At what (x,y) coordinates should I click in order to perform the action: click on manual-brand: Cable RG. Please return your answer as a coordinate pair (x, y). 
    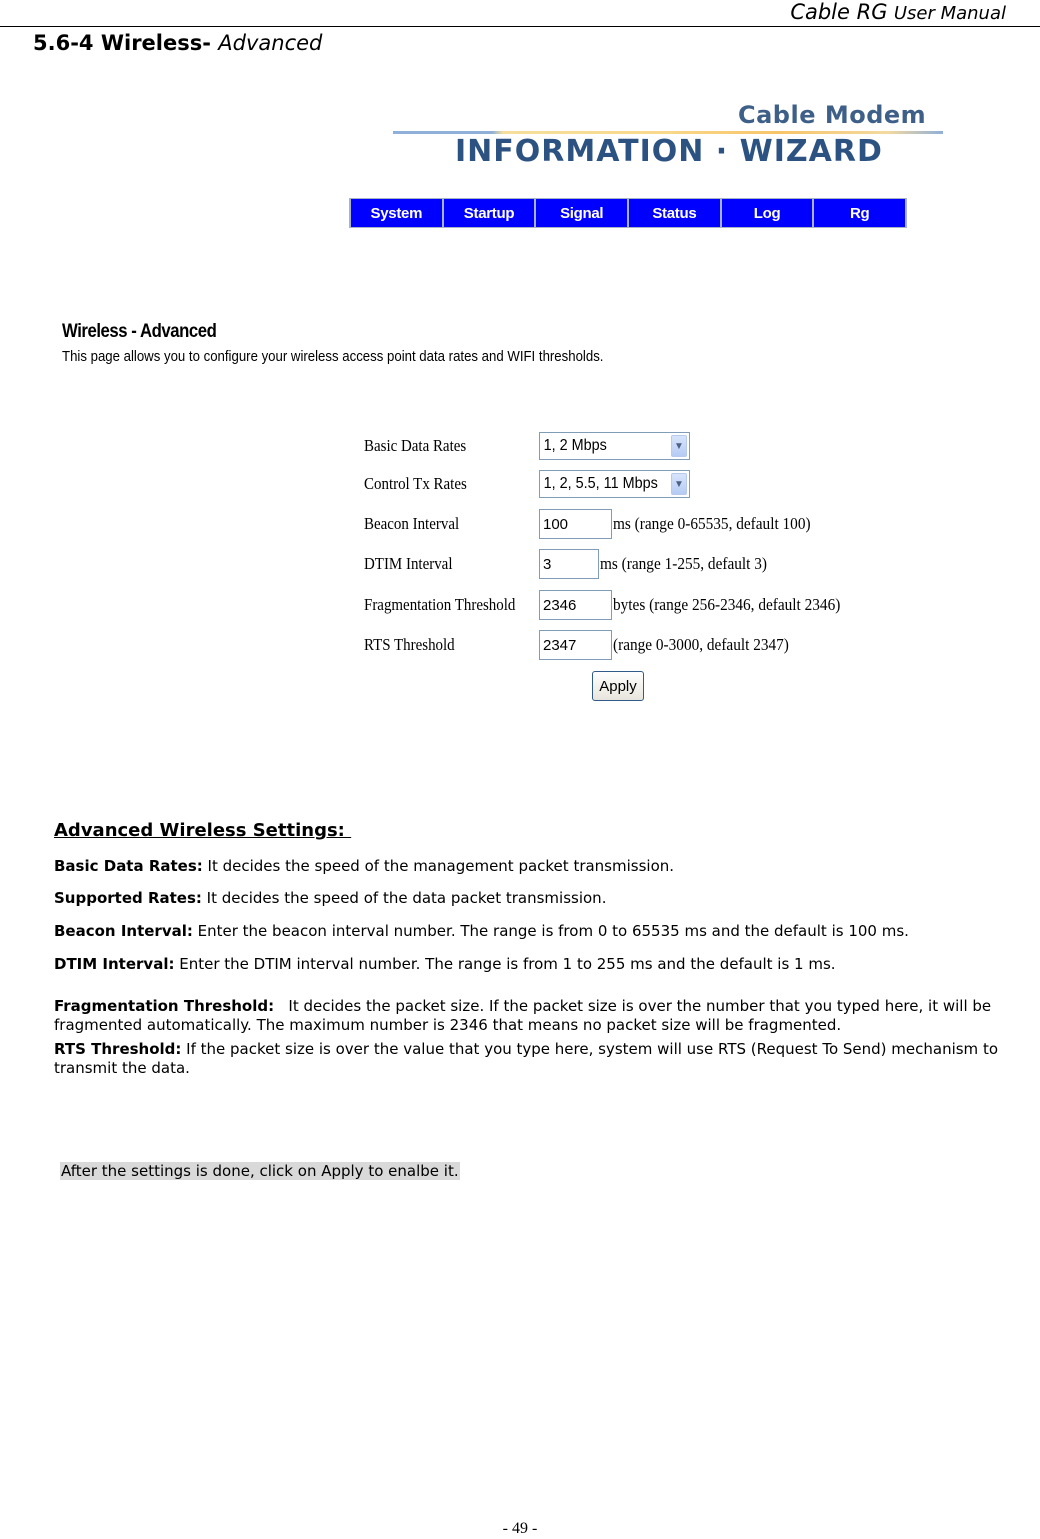
    Looking at the image, I should click on (839, 12).